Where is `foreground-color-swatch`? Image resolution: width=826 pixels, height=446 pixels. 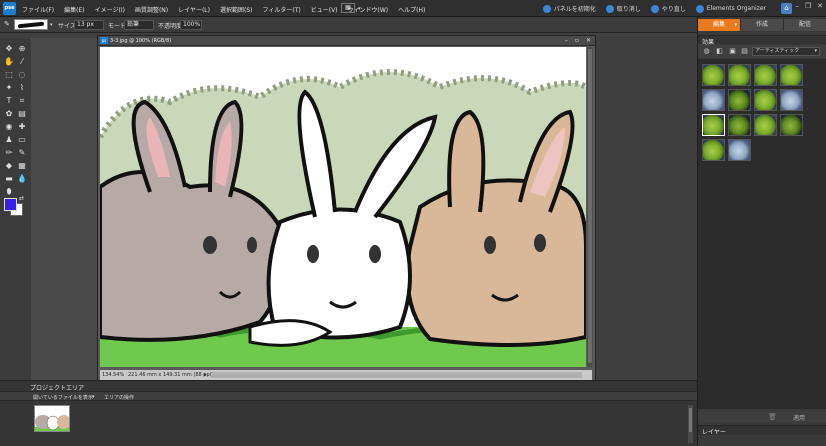
foreground-color-swatch is located at coordinates (10, 204).